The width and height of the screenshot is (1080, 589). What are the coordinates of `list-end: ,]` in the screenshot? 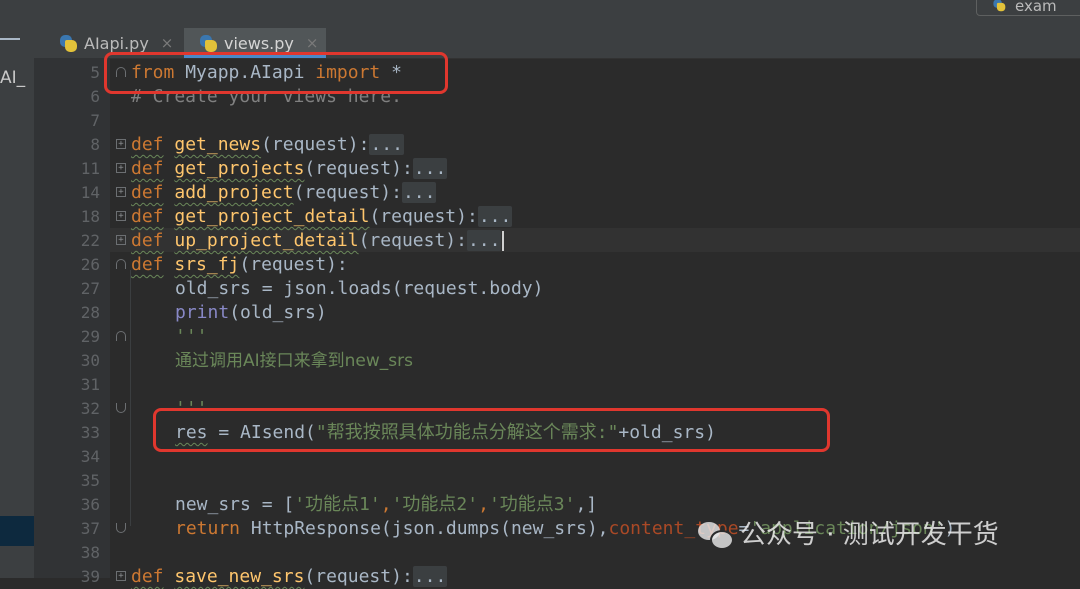 It's located at (586, 504).